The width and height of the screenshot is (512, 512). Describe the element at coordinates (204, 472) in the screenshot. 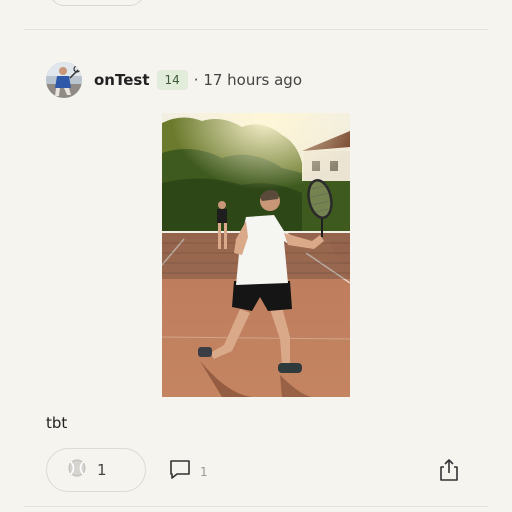

I see `comment-count: 1` at that location.